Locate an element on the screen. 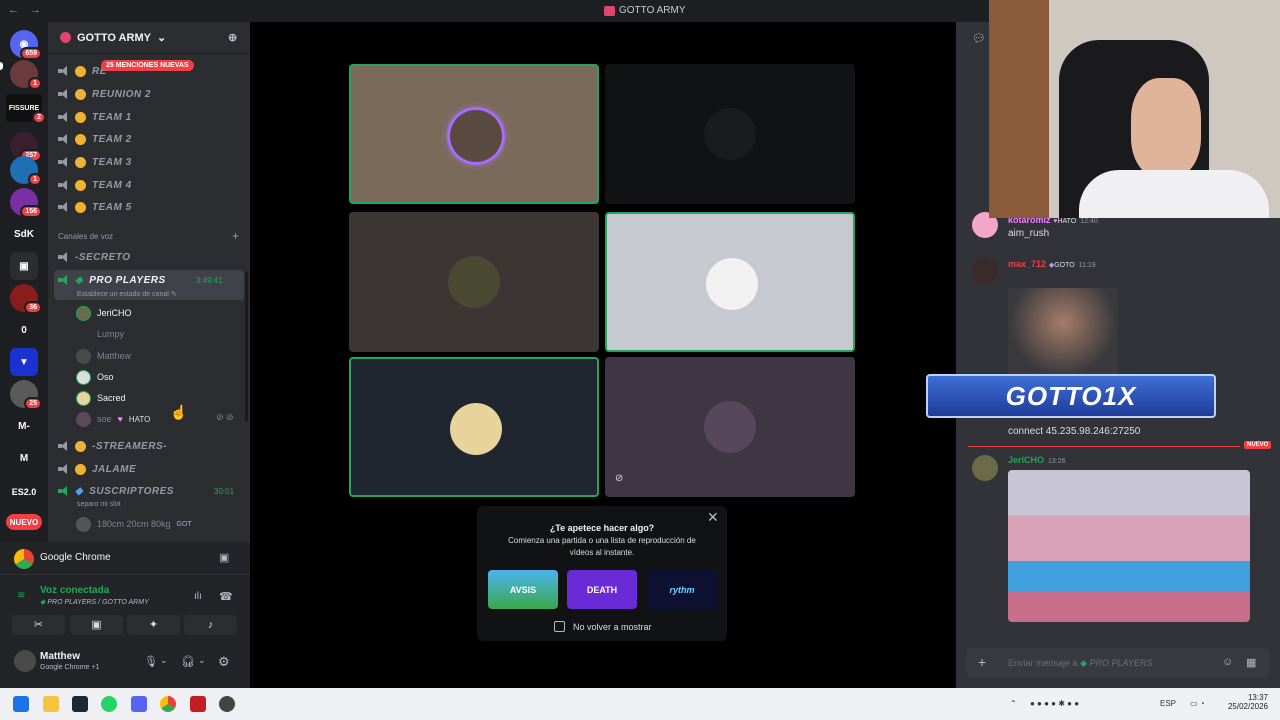  activity-card: rythm is located at coordinates (682, 589).